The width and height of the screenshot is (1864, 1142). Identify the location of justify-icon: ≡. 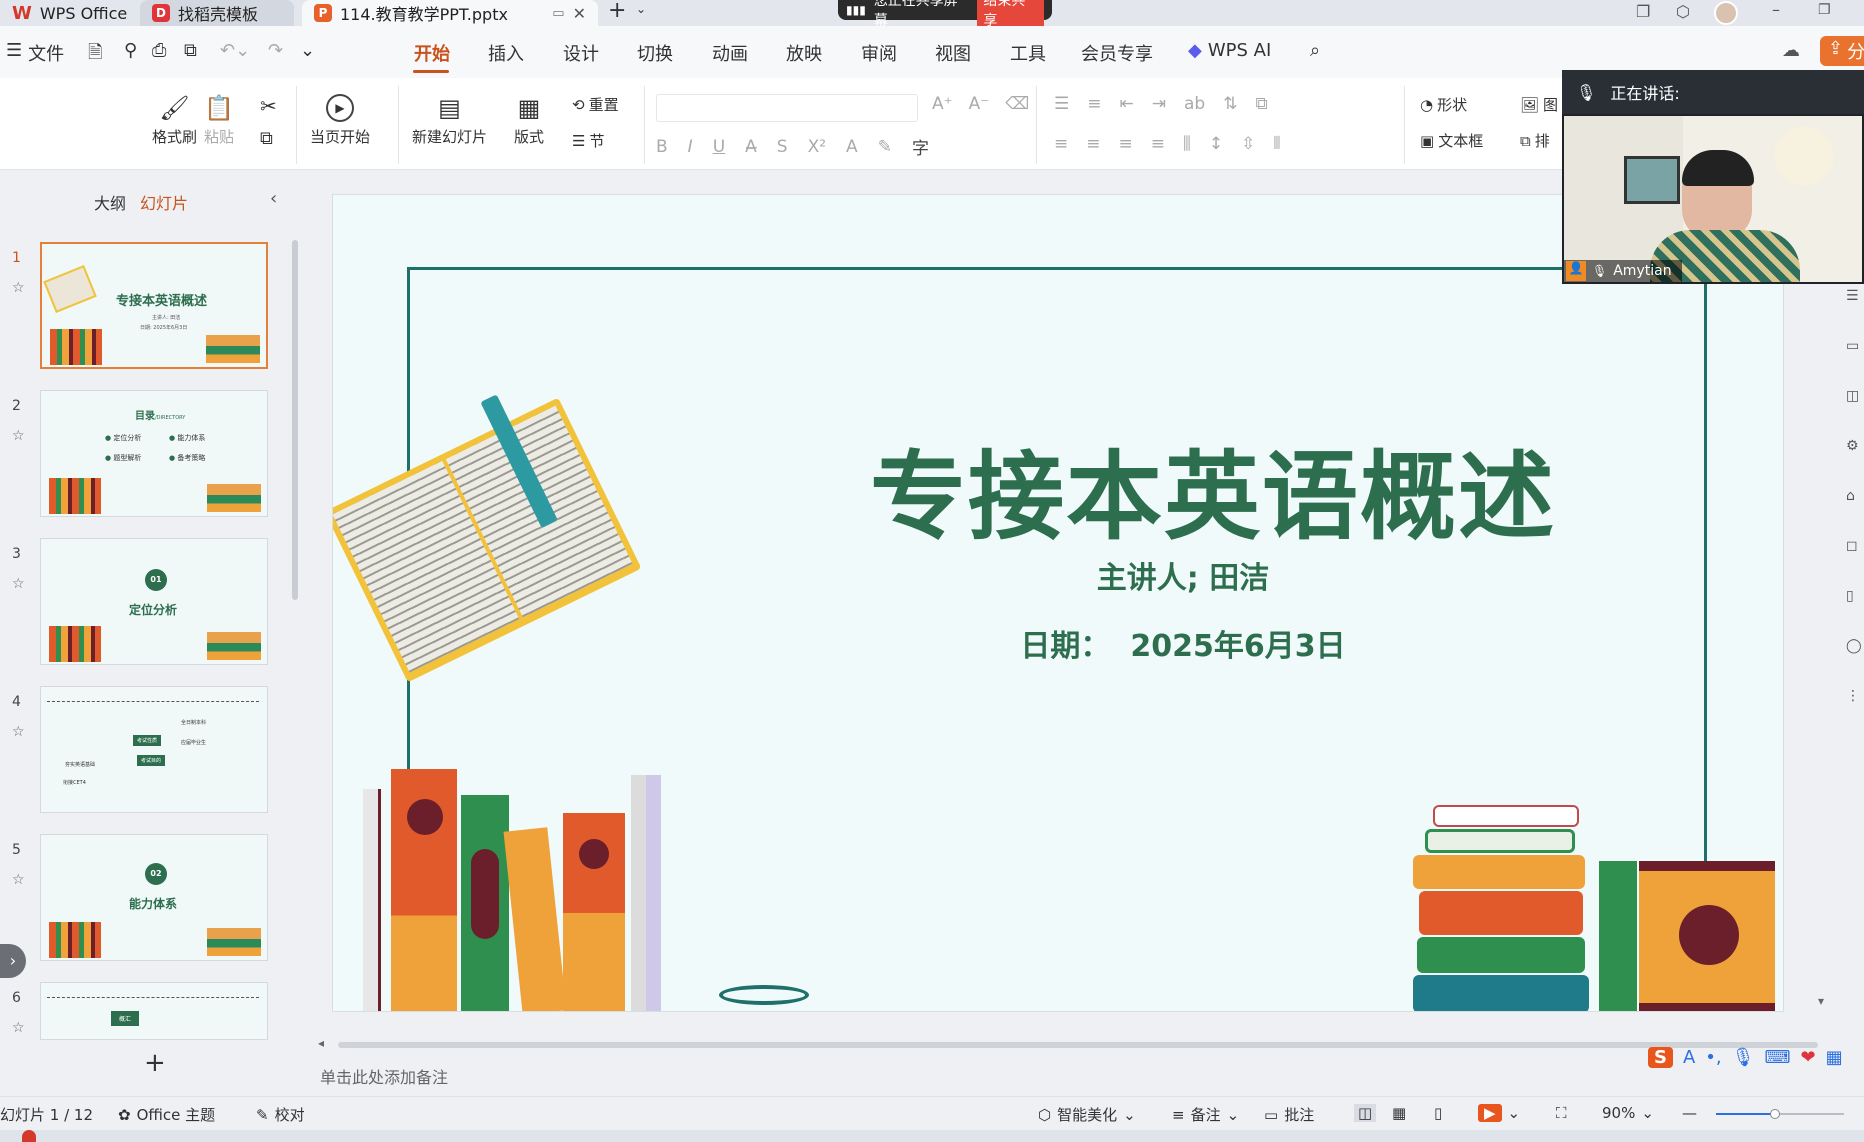
(1158, 144).